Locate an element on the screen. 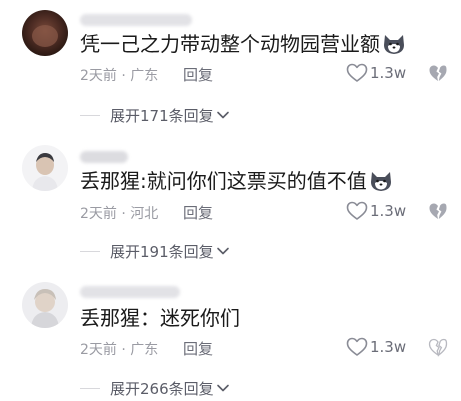  expand-replies: 展开266条回复 is located at coordinates (155, 388).